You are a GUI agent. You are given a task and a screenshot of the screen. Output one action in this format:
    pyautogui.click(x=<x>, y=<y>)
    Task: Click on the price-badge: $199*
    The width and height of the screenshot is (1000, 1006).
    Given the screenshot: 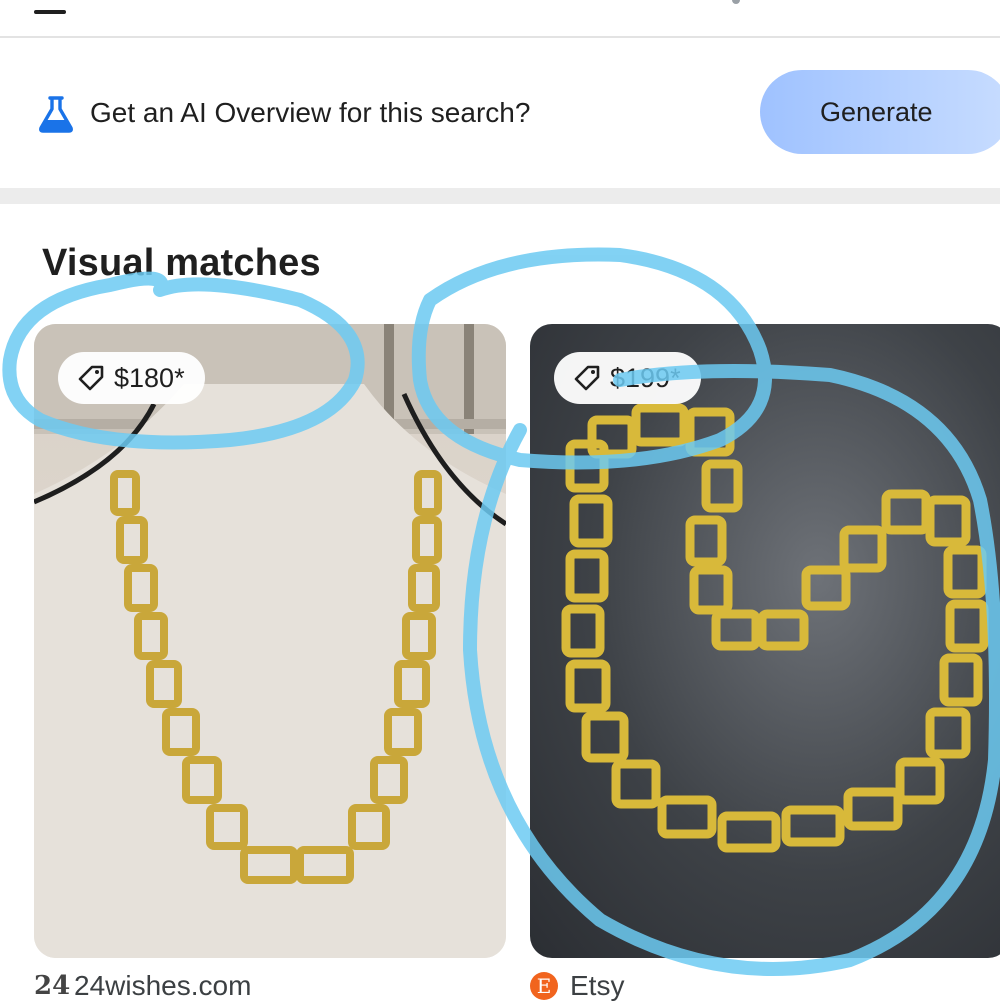 What is the action you would take?
    pyautogui.click(x=627, y=378)
    